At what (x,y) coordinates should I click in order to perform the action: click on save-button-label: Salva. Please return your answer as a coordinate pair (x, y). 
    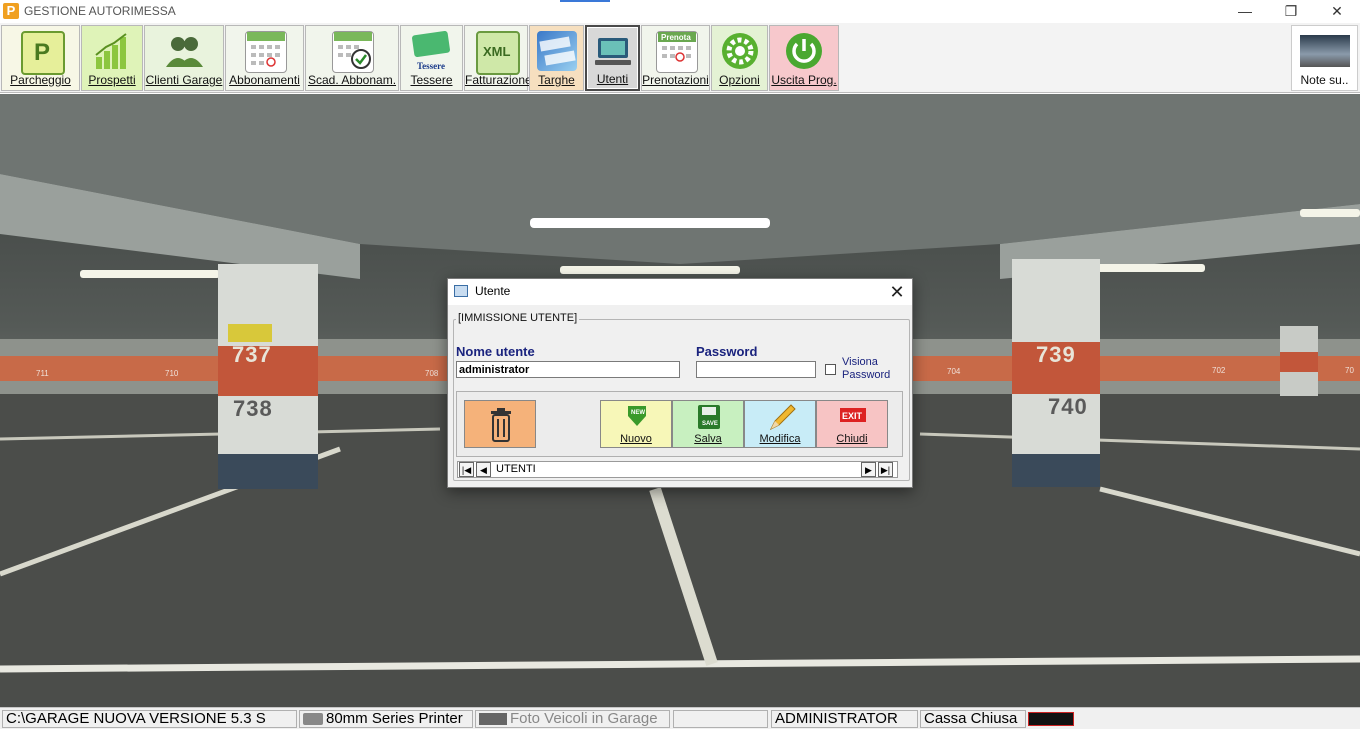
    Looking at the image, I should click on (708, 439).